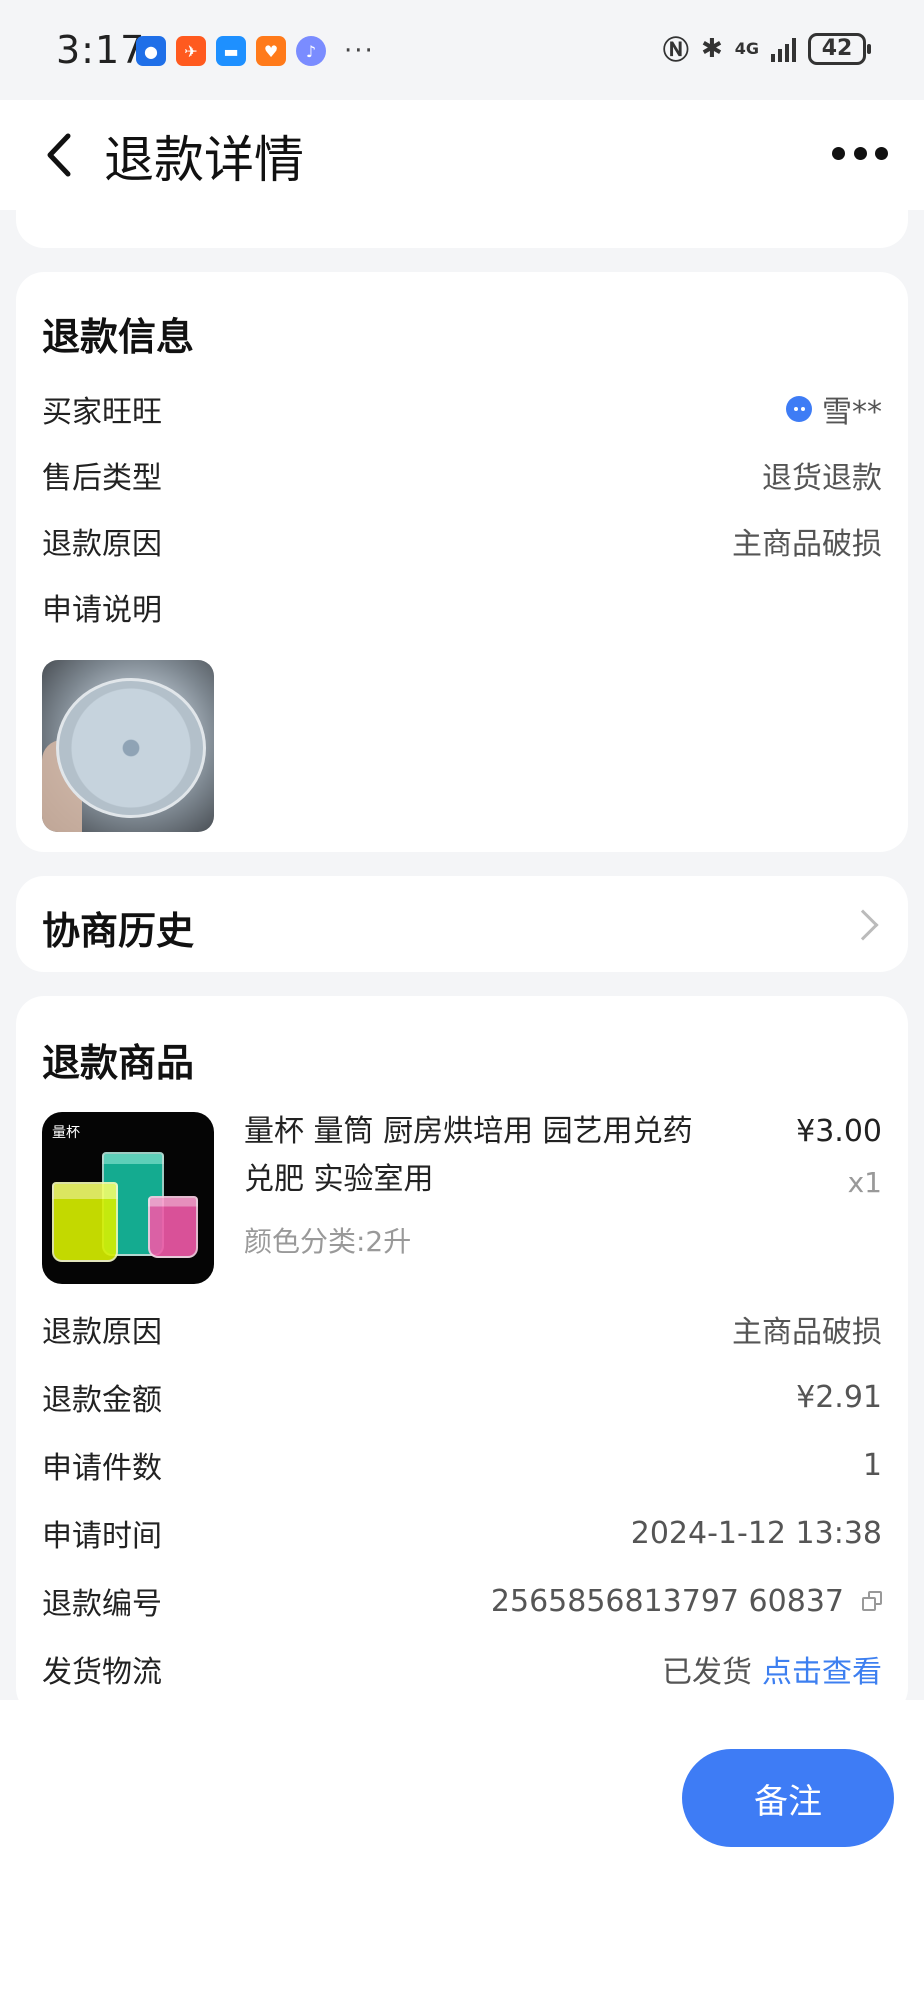  What do you see at coordinates (675, 51) in the screenshot?
I see `nfc-icon: Ⓝ` at bounding box center [675, 51].